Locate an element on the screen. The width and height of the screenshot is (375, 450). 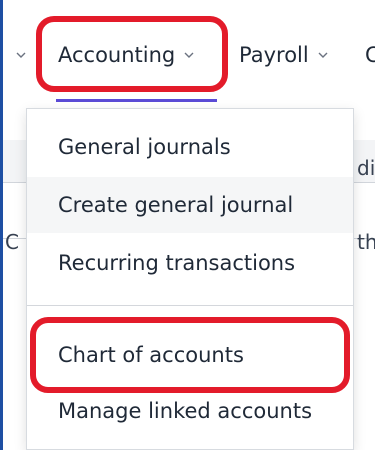
annotation-highlight-accounting is located at coordinates (132, 54).